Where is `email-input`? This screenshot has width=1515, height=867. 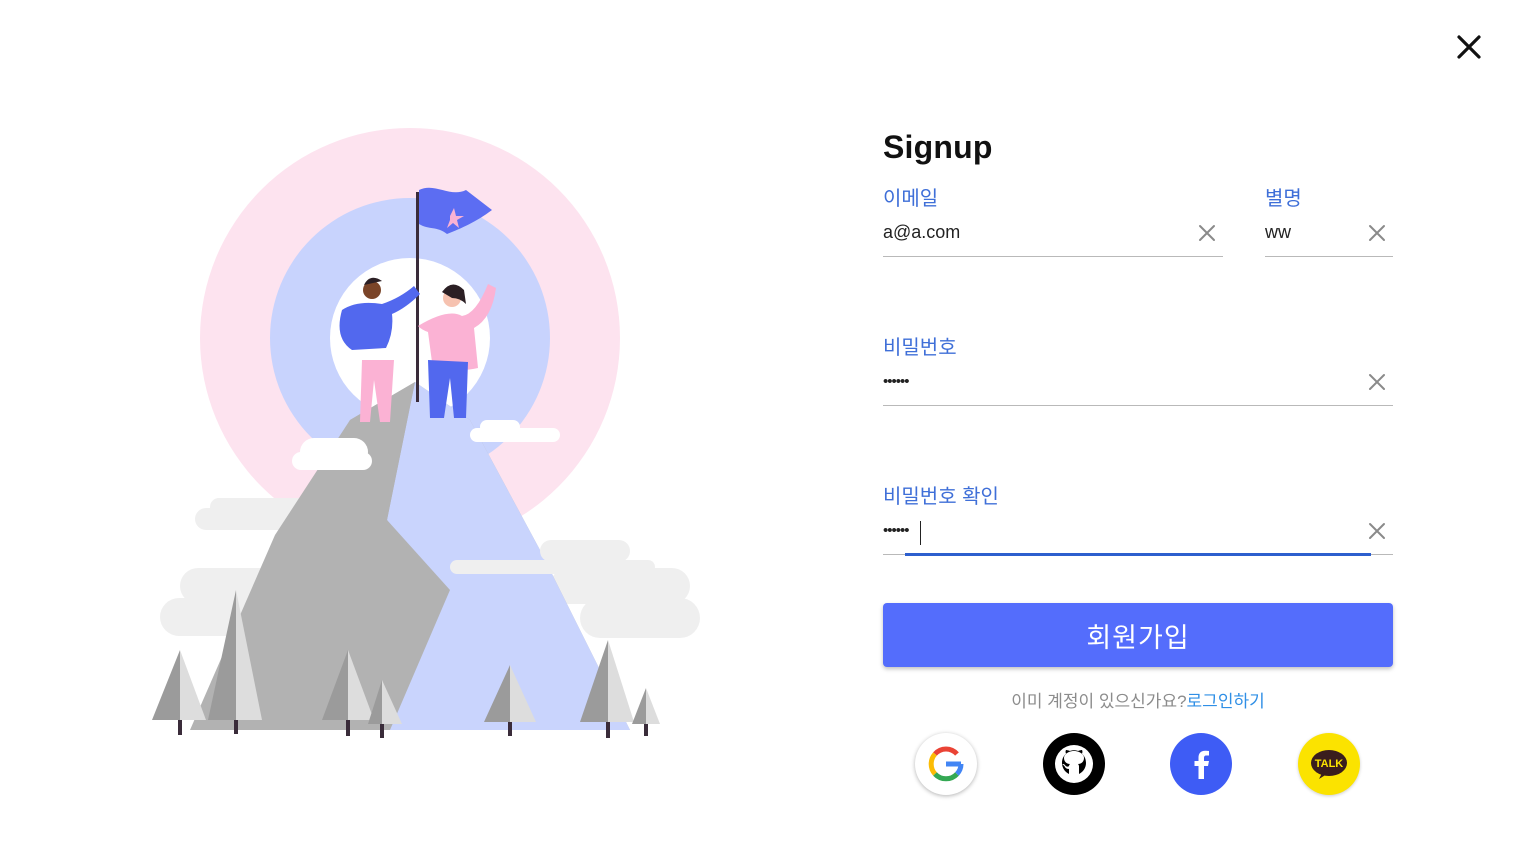
email-input is located at coordinates (1027, 232).